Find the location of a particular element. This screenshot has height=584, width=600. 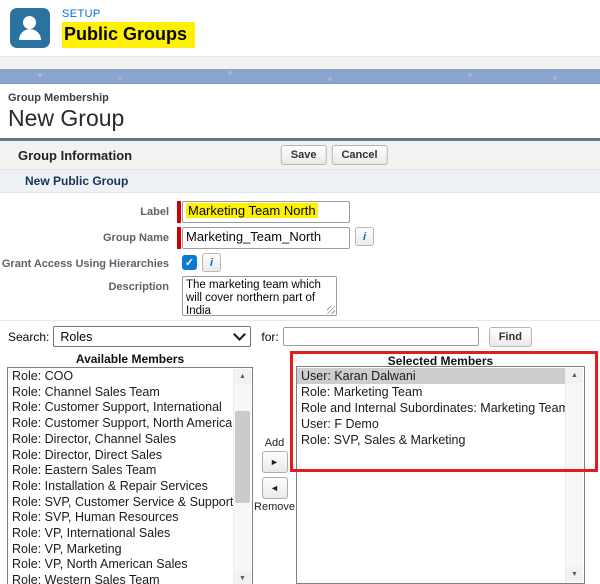

available-member-item: Role: SVP, Human Resources is located at coordinates (121, 518).